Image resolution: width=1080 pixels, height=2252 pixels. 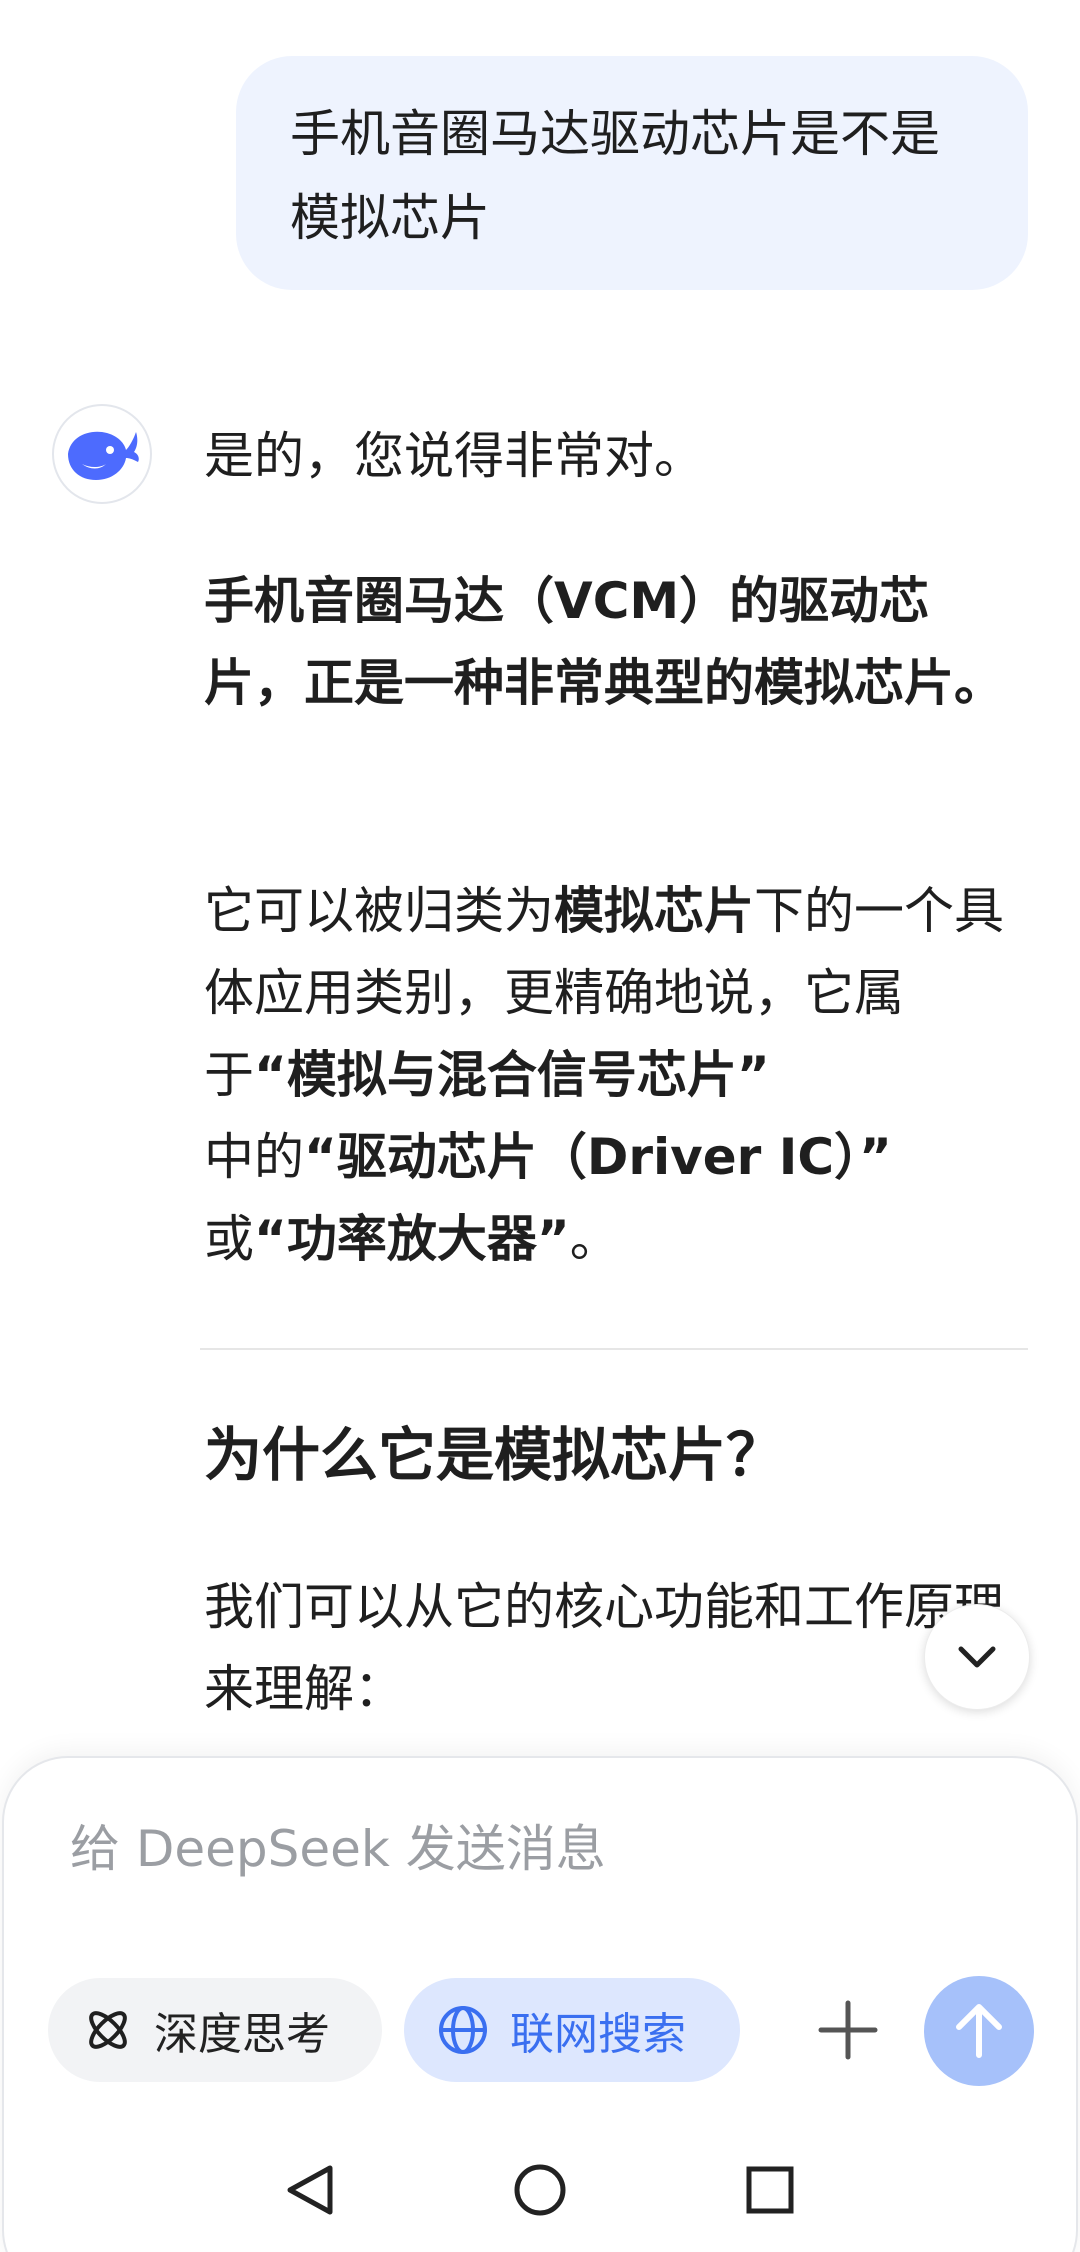 What do you see at coordinates (494, 1455) in the screenshot?
I see `section-heading: 为什么它是模拟芯片？` at bounding box center [494, 1455].